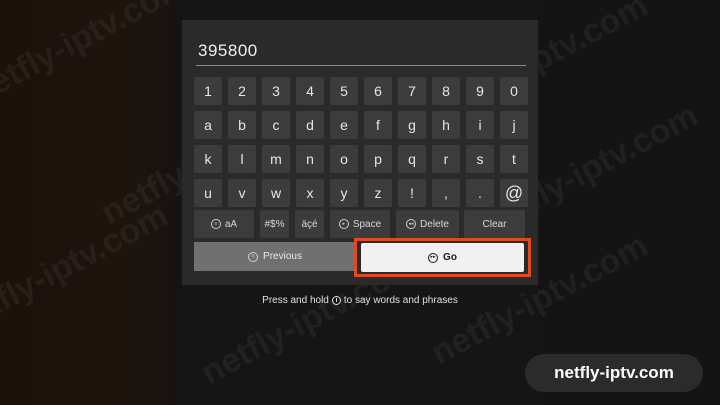 This screenshot has height=405, width=720. I want to click on key: g, so click(412, 125).